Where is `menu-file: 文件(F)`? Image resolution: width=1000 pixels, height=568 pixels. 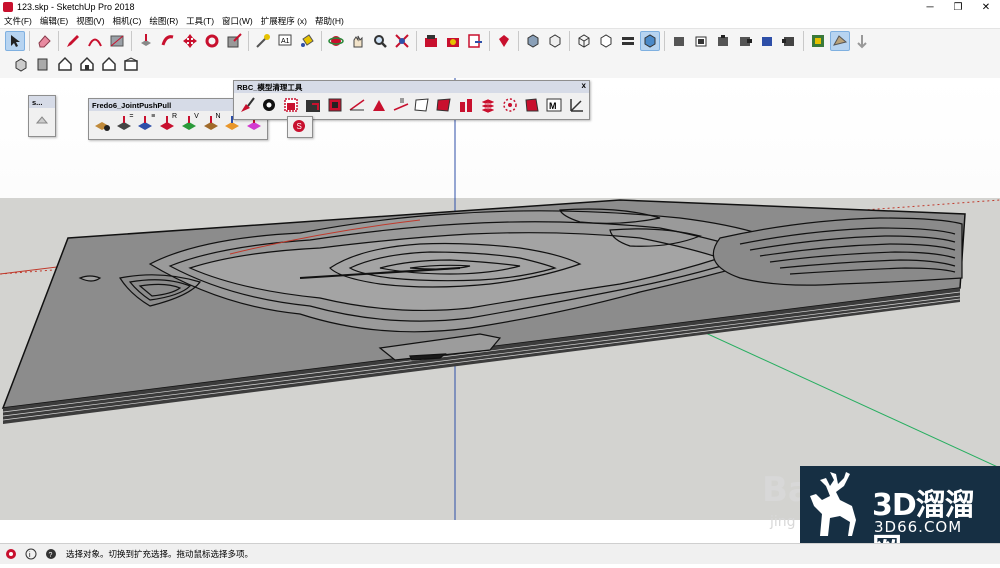 menu-file: 文件(F) is located at coordinates (18, 21).